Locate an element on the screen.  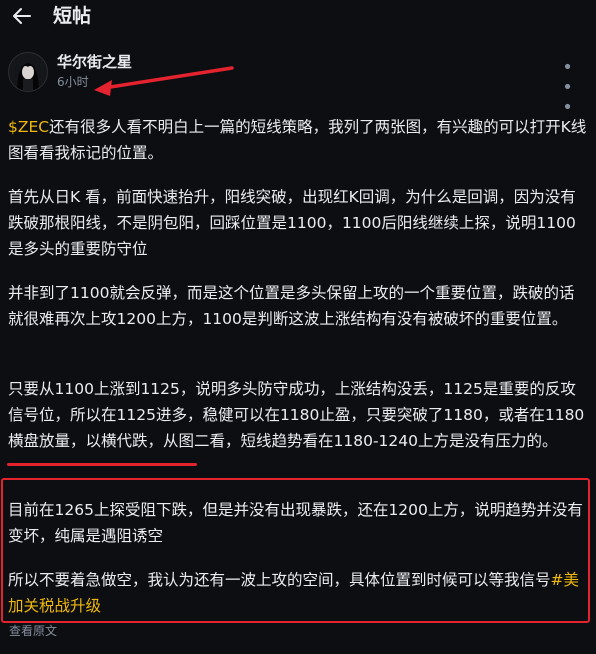
ticker-link: $ZEC is located at coordinates (28, 127).